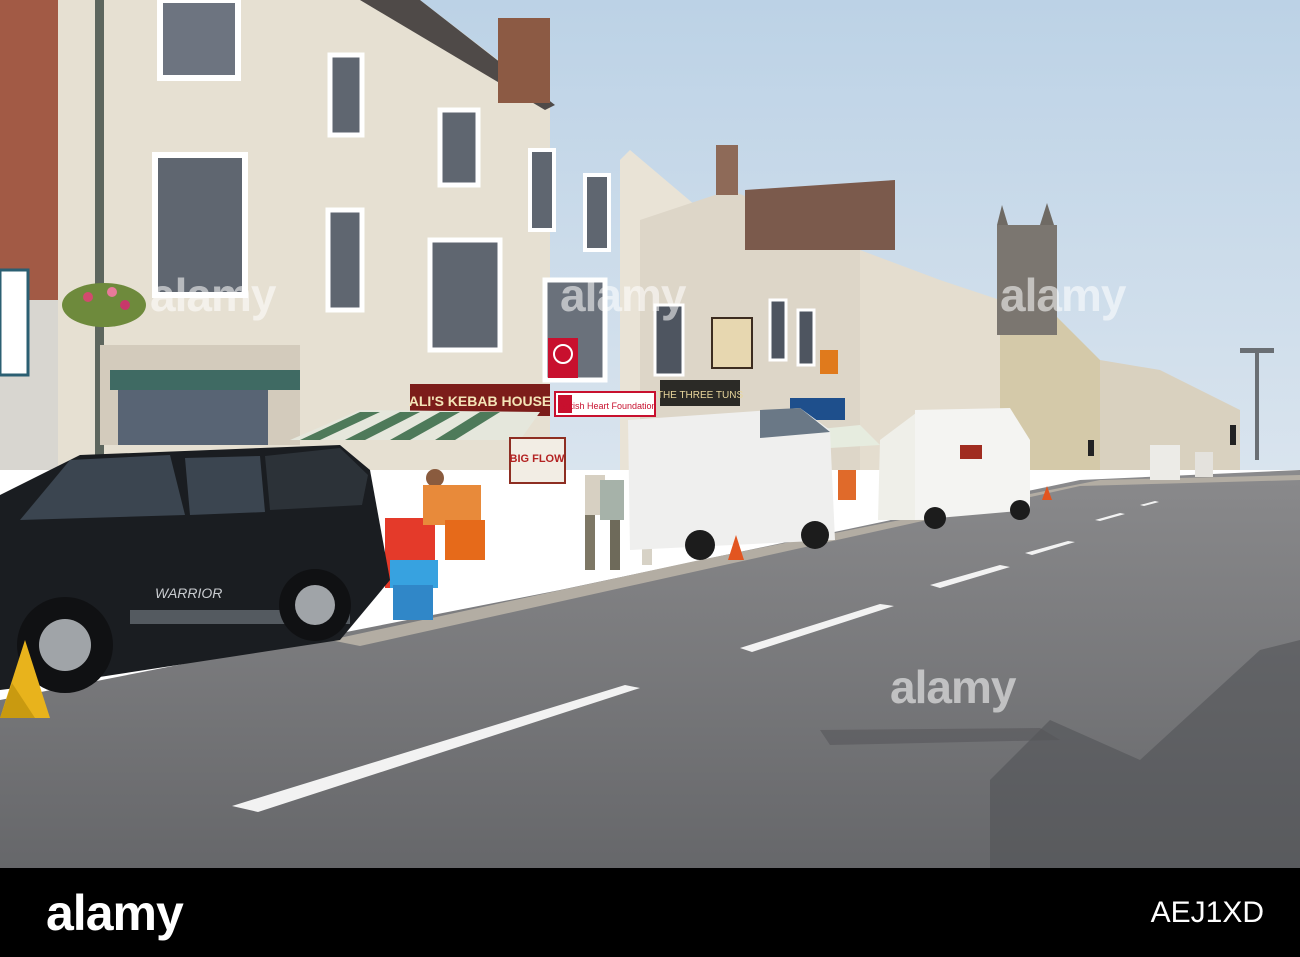 This screenshot has width=1300, height=957. I want to click on blue-bucket, so click(413, 602).